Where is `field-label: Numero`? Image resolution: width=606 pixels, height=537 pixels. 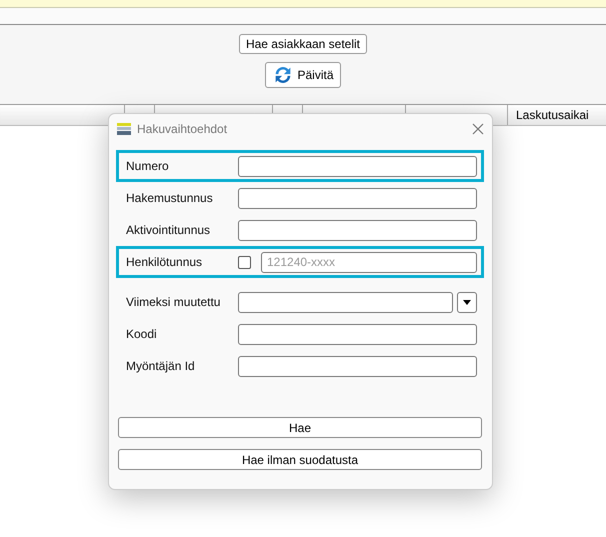
field-label: Numero is located at coordinates (148, 166).